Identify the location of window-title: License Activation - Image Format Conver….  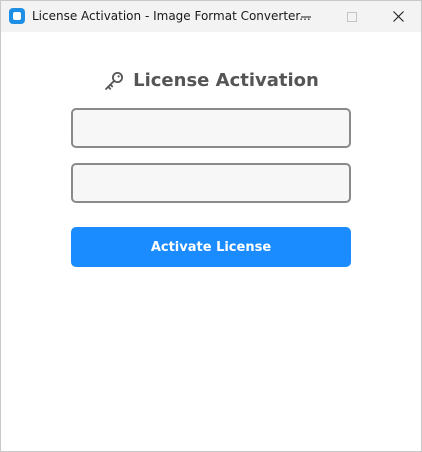
(171, 16).